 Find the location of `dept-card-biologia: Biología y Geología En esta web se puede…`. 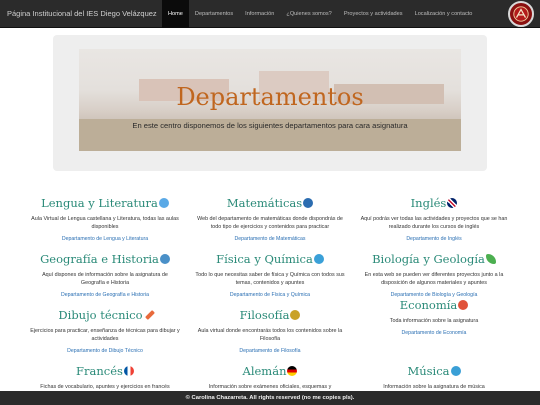

dept-card-biologia: Biología y Geología En esta web se puede… is located at coordinates (434, 274).